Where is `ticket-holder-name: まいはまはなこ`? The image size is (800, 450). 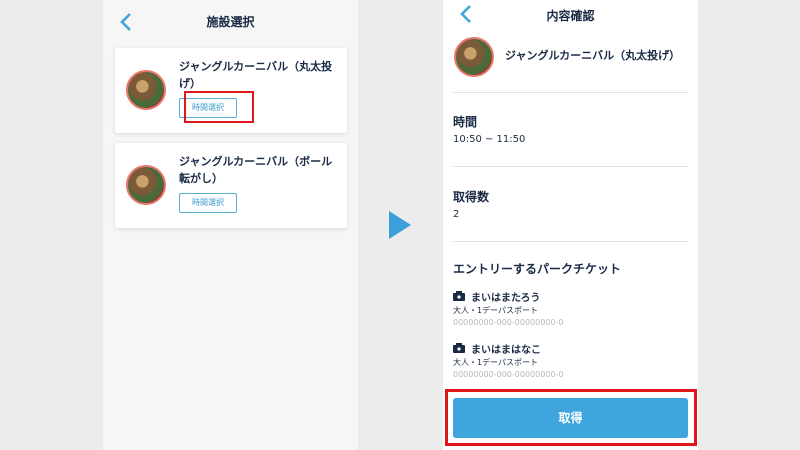 ticket-holder-name: まいはまはなこ is located at coordinates (506, 350).